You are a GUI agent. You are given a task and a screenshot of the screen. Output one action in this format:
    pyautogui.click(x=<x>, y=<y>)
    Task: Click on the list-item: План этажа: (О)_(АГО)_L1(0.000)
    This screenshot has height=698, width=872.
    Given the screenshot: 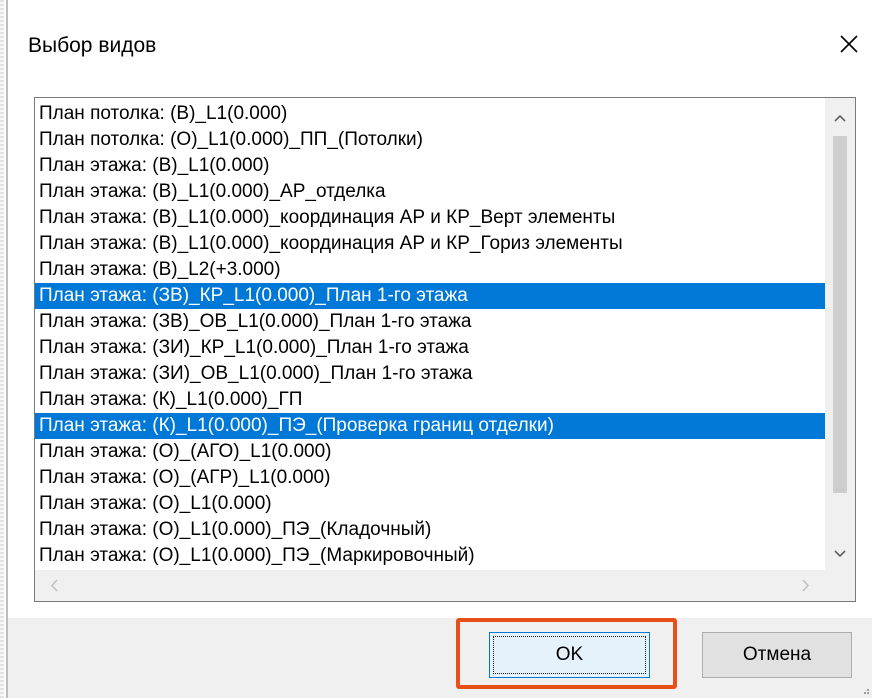 What is the action you would take?
    pyautogui.click(x=430, y=452)
    